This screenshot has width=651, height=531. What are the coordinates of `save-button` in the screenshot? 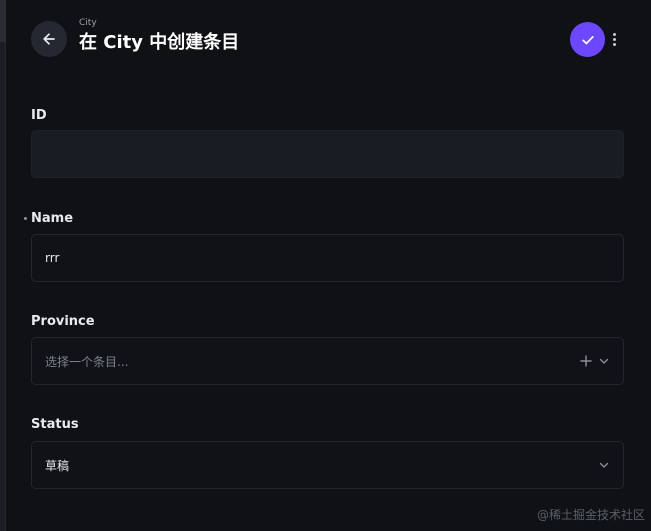 It's located at (587, 39).